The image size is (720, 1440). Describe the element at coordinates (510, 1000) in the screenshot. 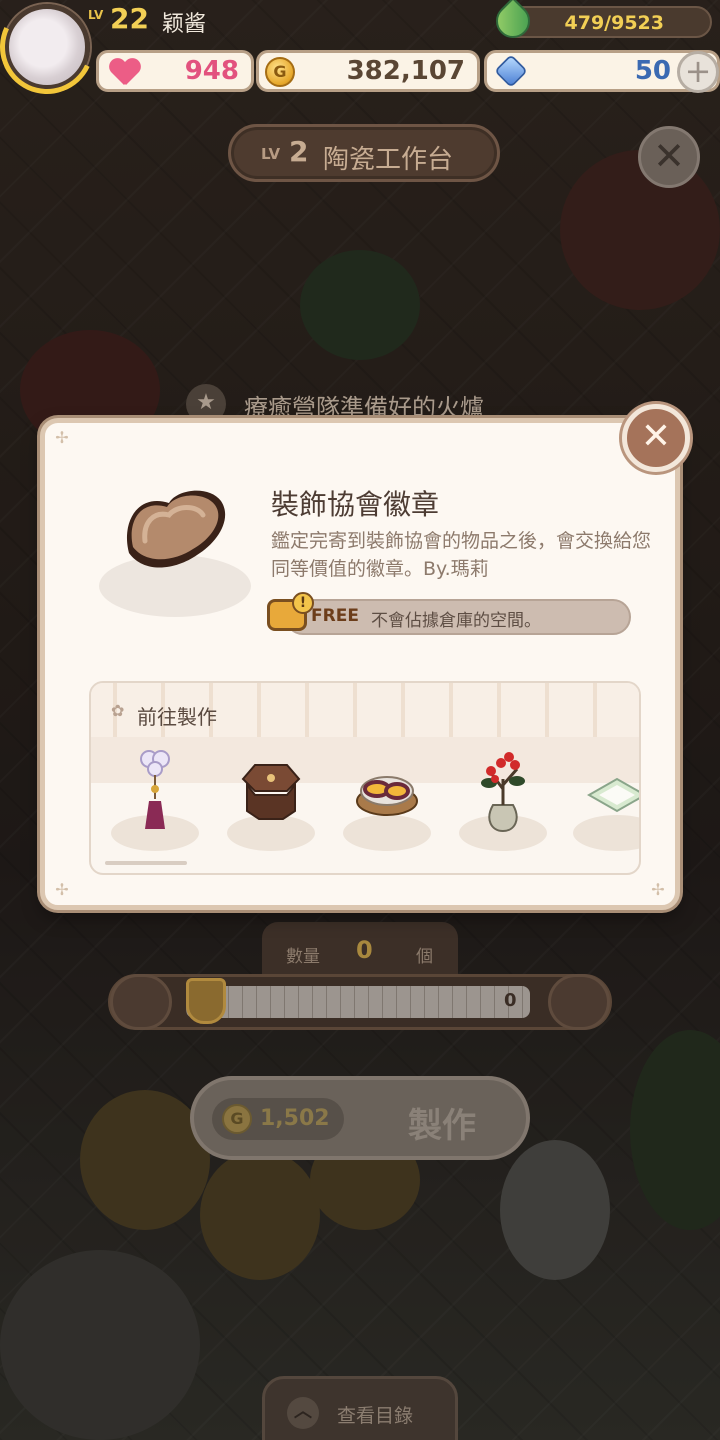

I see `quantity-slider-value: 0` at that location.